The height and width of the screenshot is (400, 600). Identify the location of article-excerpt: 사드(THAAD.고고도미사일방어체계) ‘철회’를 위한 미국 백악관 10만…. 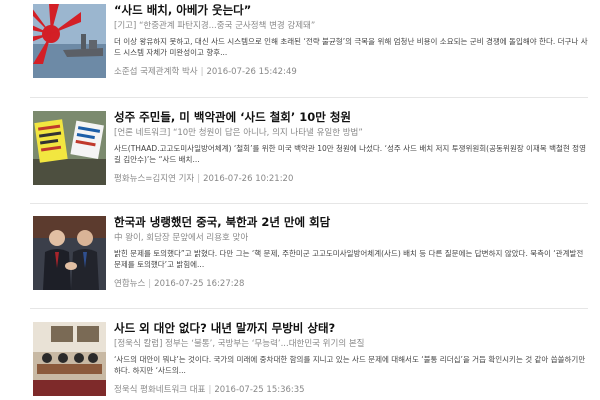
(350, 154).